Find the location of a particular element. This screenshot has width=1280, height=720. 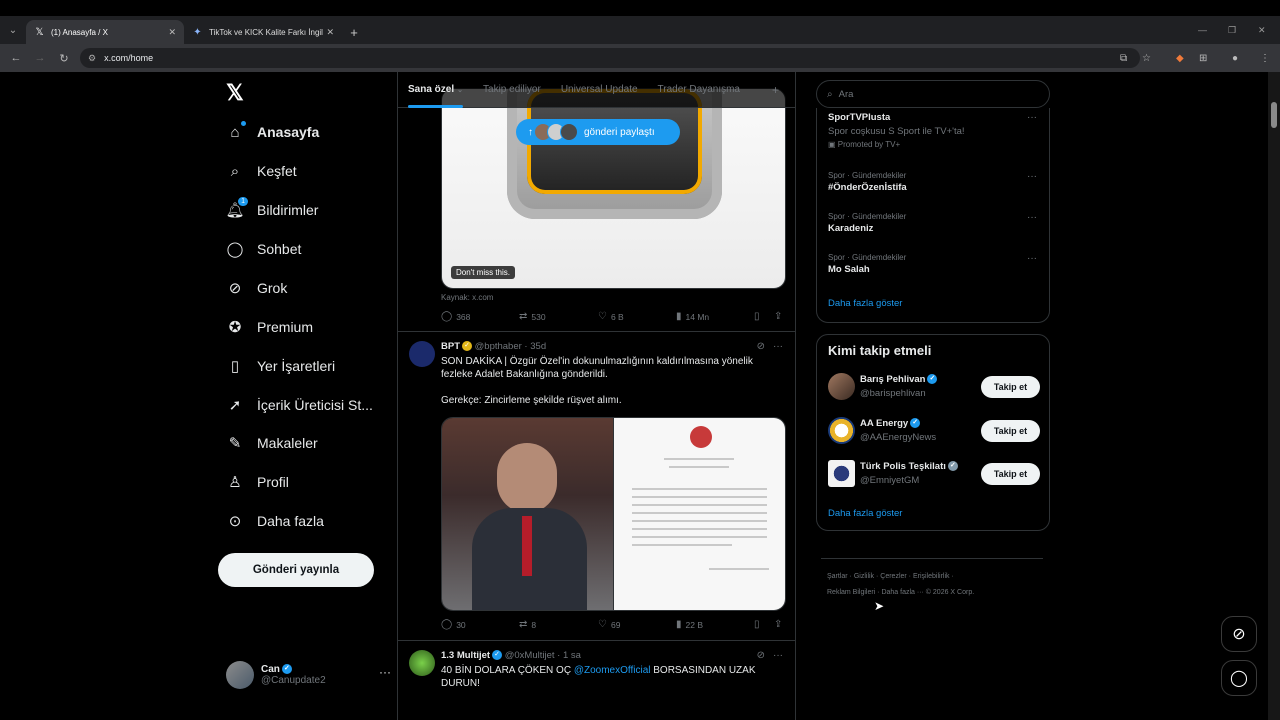

account-switcher: Can ✓ @Canupdate2 ··· is located at coordinates (308, 675).